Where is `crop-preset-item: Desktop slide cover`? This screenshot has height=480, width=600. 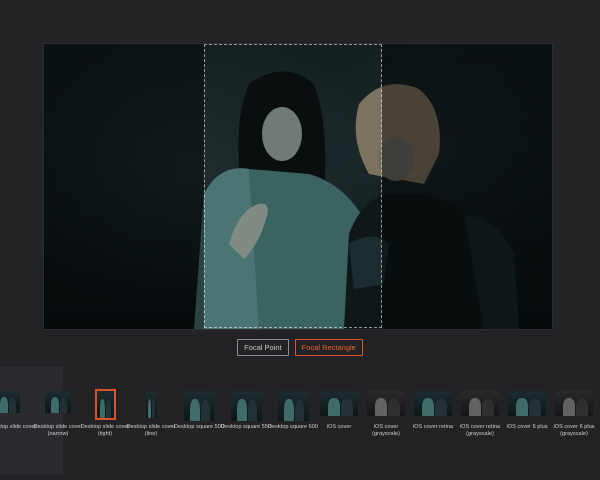
crop-preset-item: Desktop slide cover is located at coordinates (18, 411).